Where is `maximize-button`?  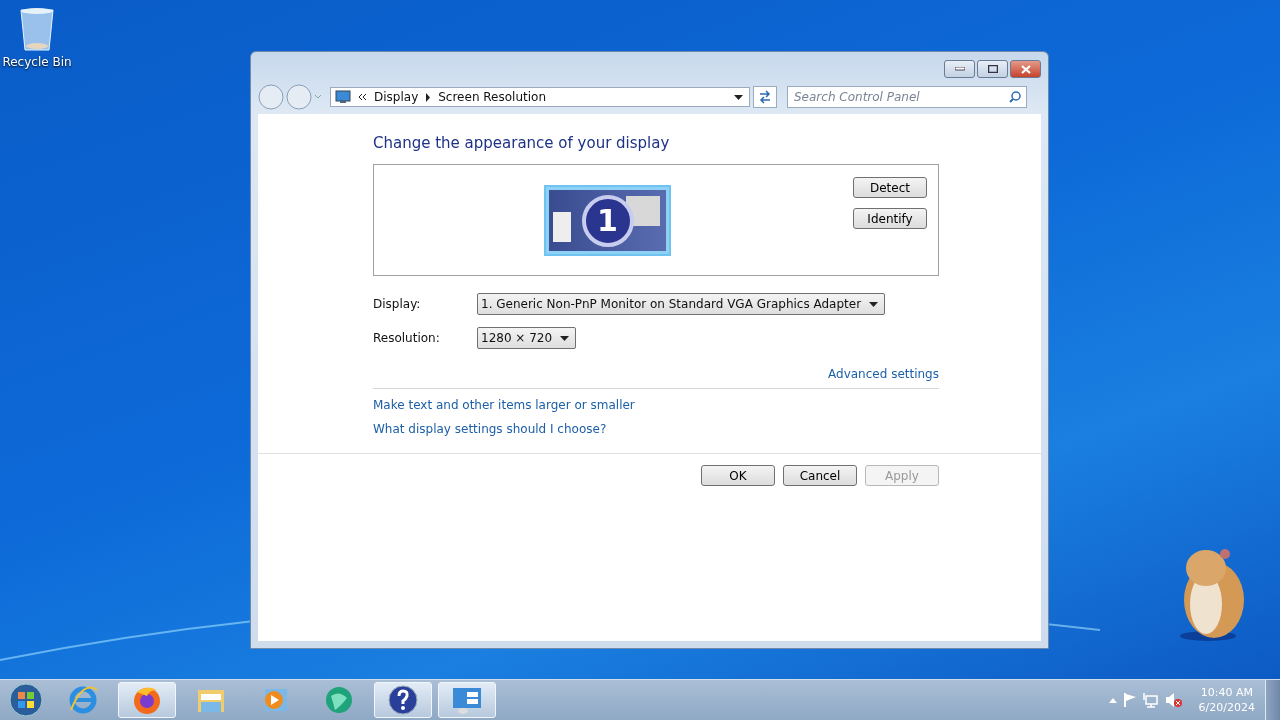
maximize-button is located at coordinates (992, 69).